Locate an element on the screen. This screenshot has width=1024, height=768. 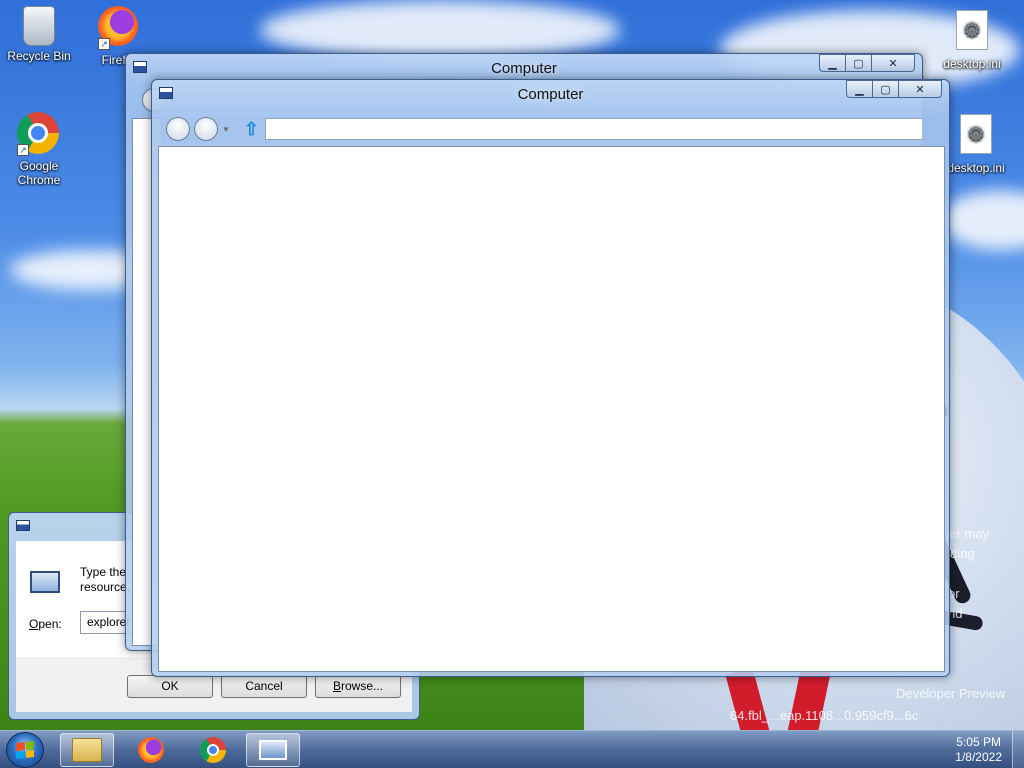
desktop-icon-recycle-bin: Recycle Bin is located at coordinates (39, 34).